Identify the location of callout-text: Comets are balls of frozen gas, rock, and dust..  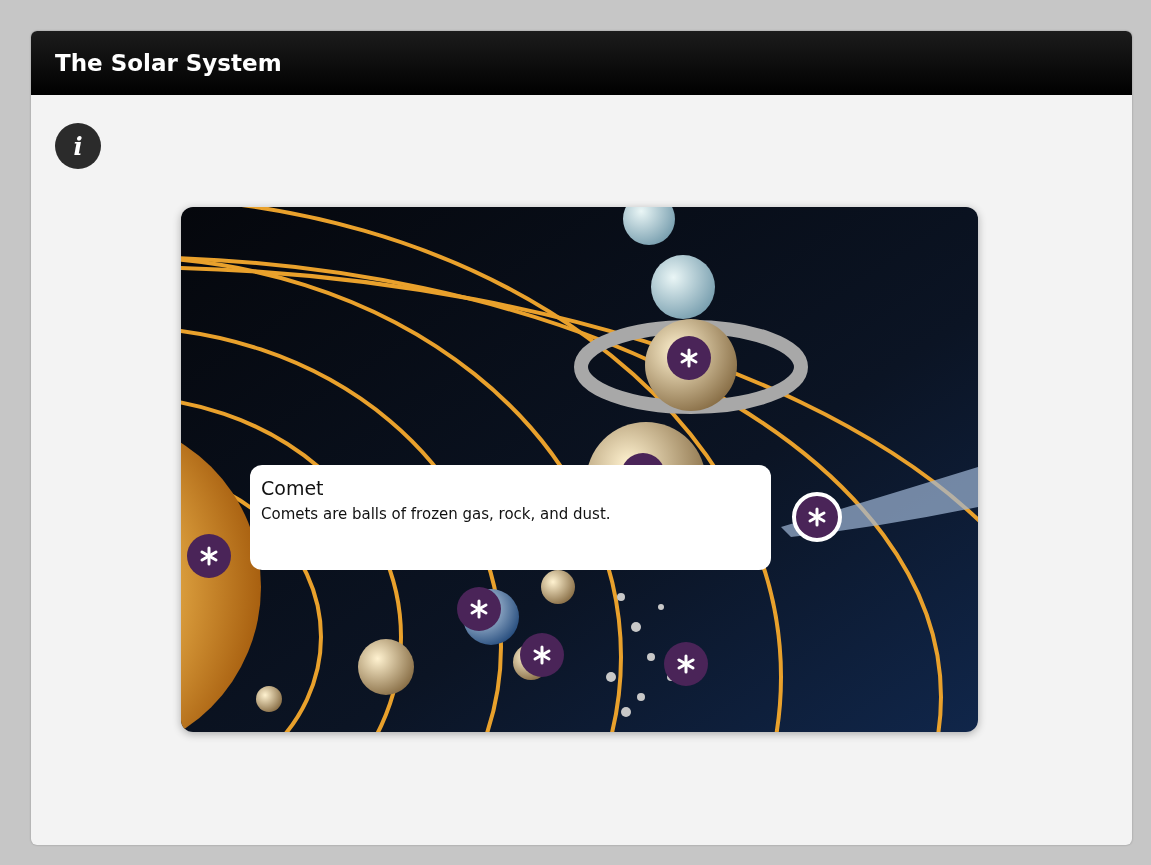
(436, 514).